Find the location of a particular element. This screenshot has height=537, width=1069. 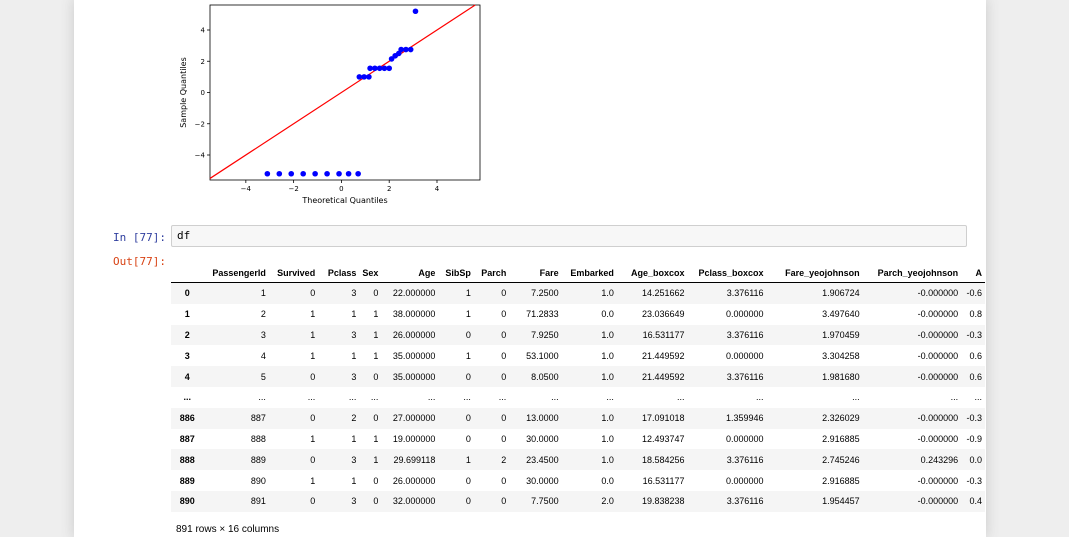

x-tick-label: −2 is located at coordinates (293, 189).